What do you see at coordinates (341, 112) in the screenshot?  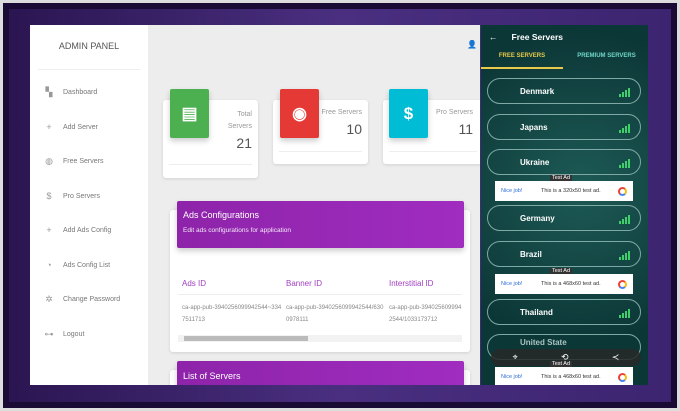 I see `stat-label: Free Servers` at bounding box center [341, 112].